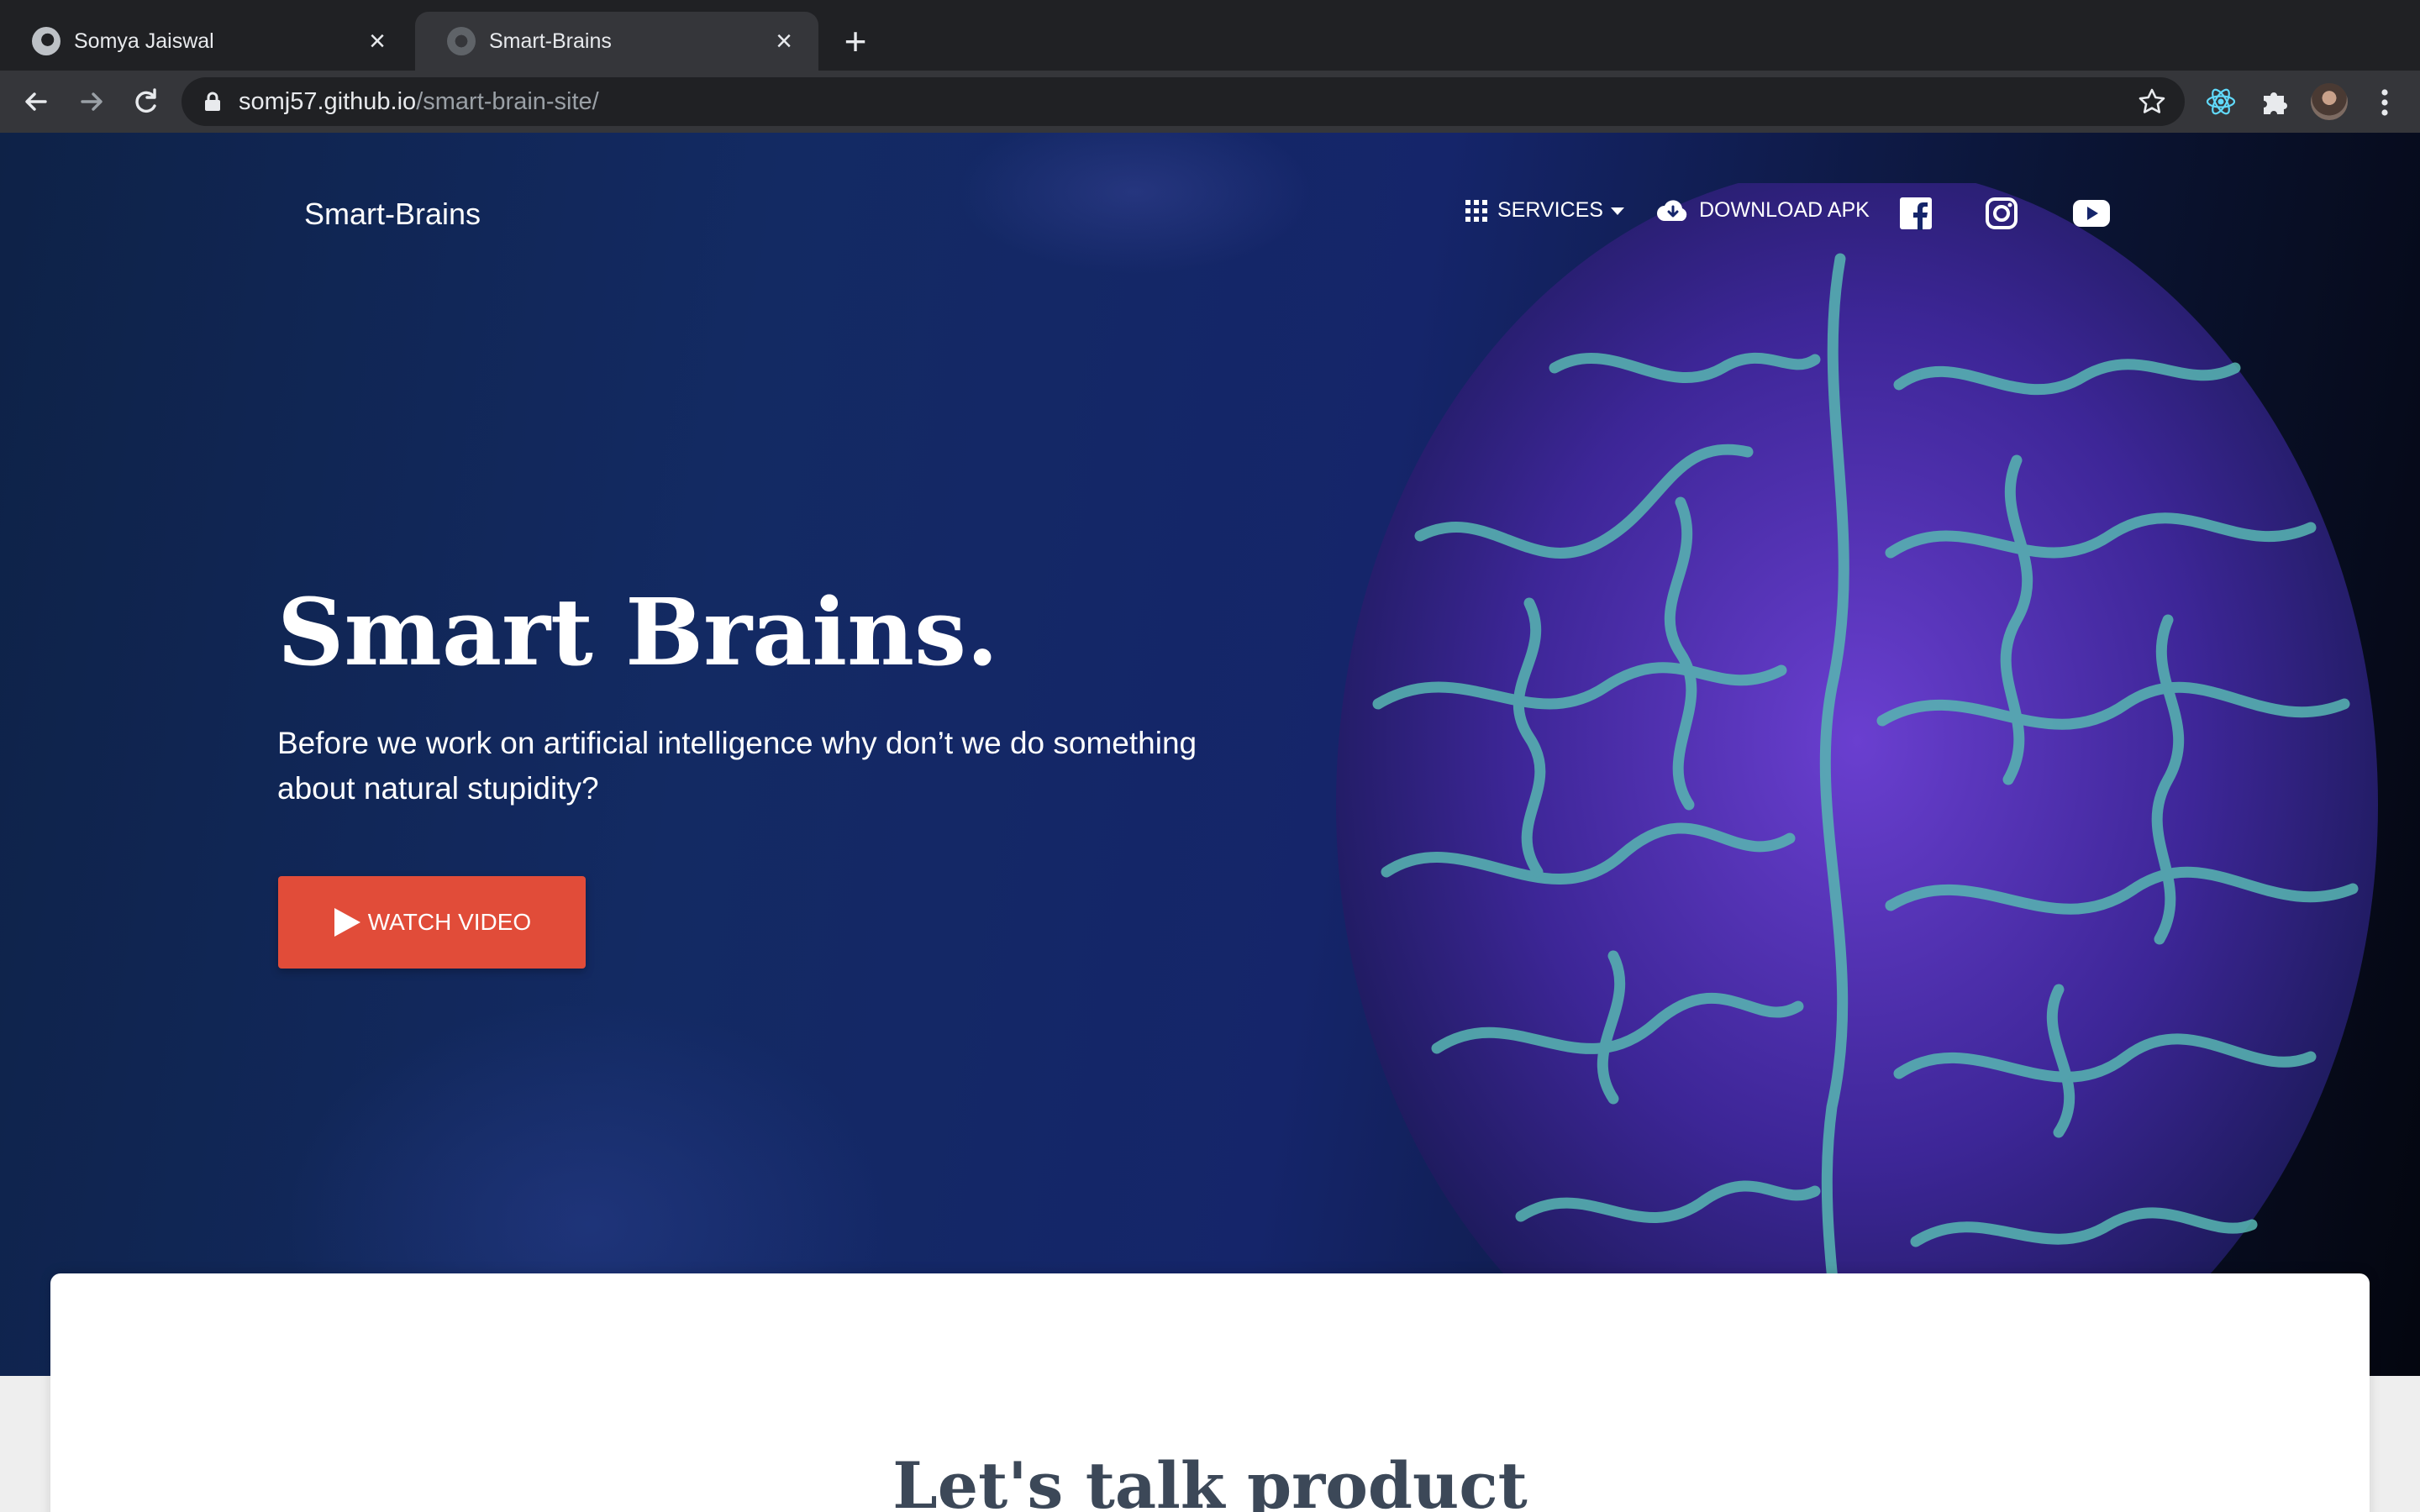 This screenshot has width=2420, height=1512. Describe the element at coordinates (1183, 101) in the screenshot. I see `address-bar: somj57.github.io/smart-brain-site/` at that location.